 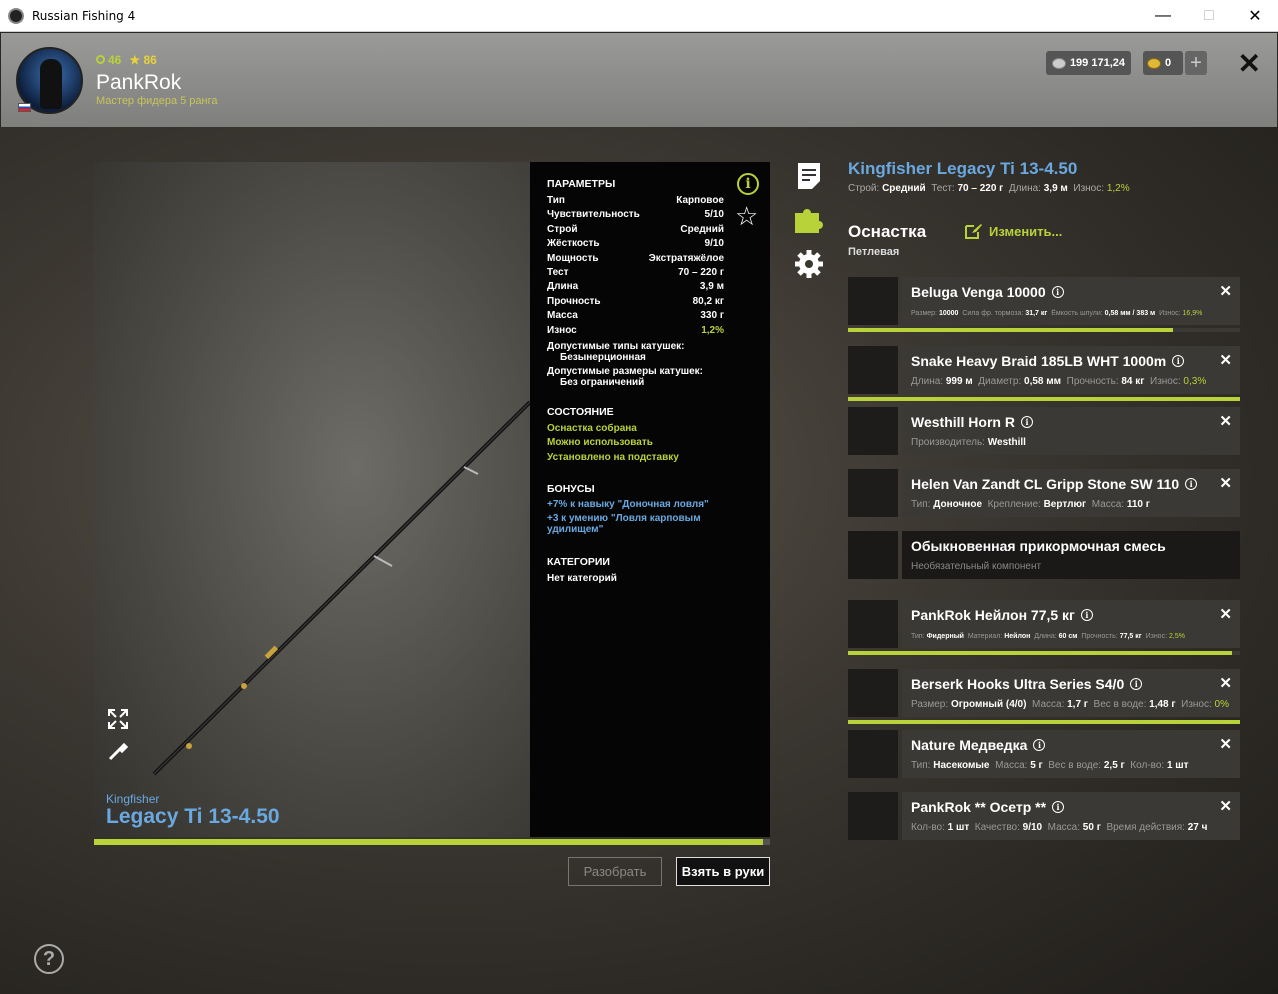 What do you see at coordinates (580, 412) in the screenshot?
I see `state-title: СОСТОЯНИЕ` at bounding box center [580, 412].